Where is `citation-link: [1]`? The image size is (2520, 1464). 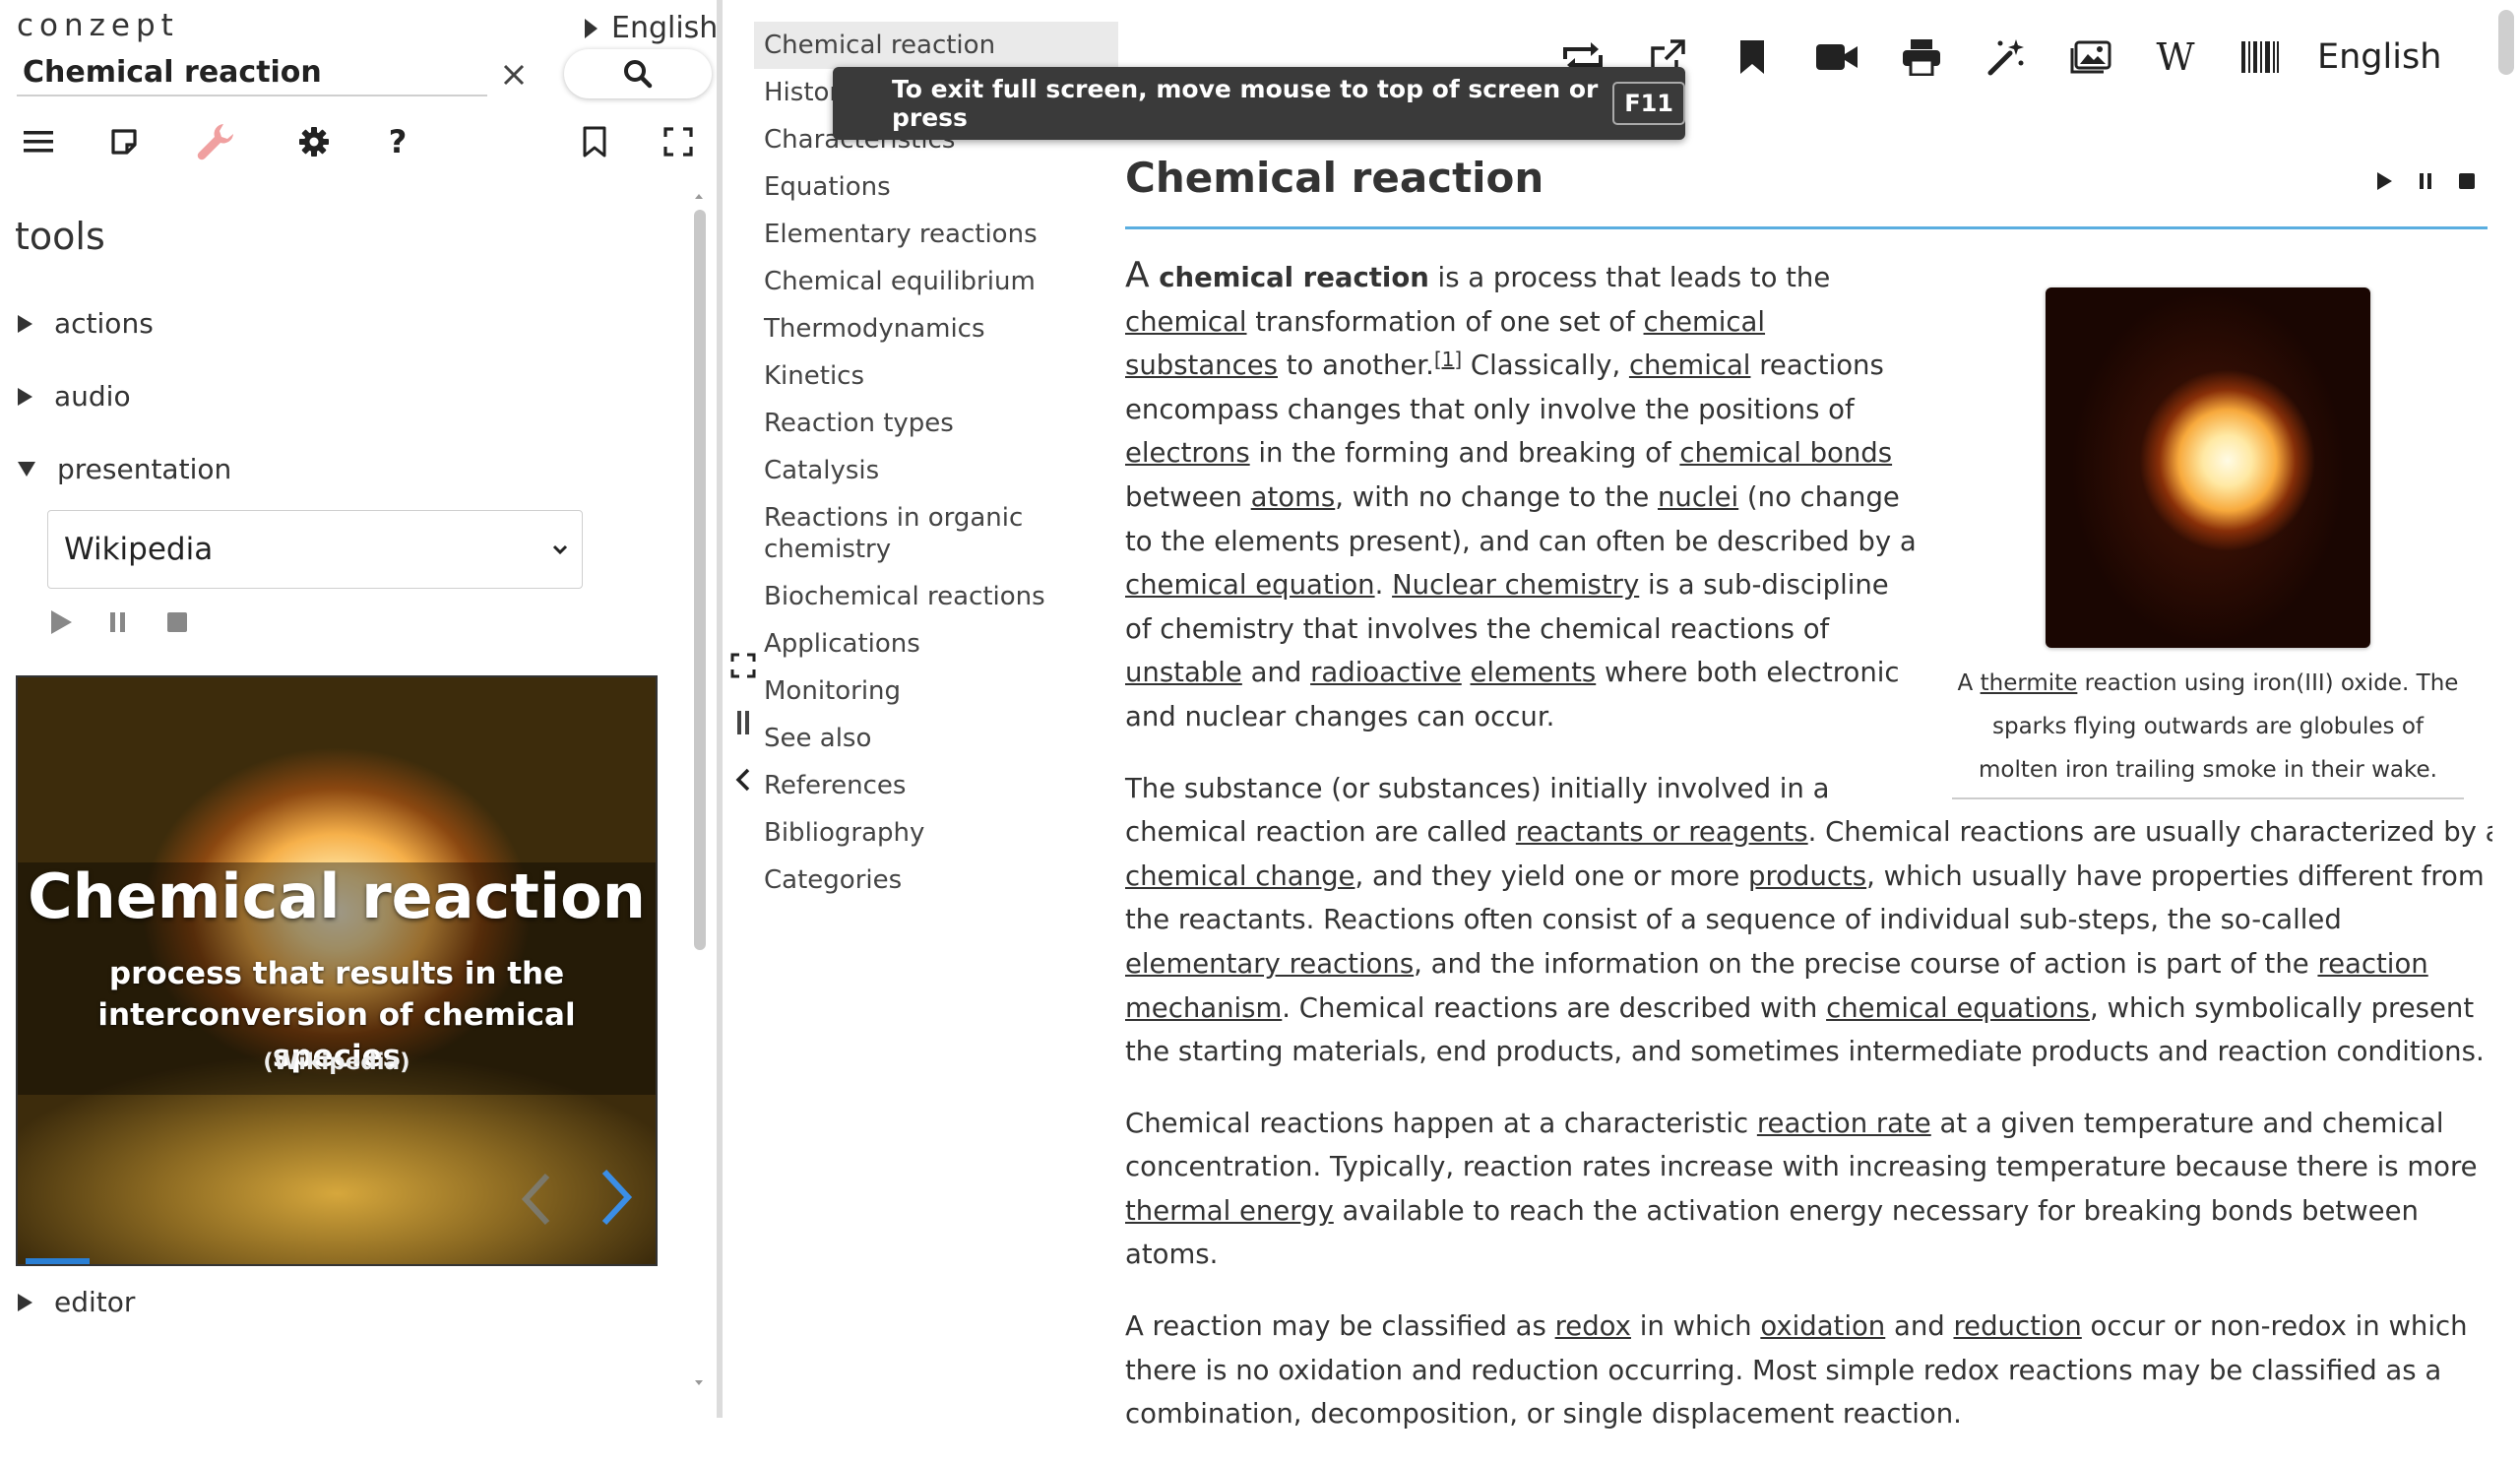 citation-link: [1] is located at coordinates (1448, 360).